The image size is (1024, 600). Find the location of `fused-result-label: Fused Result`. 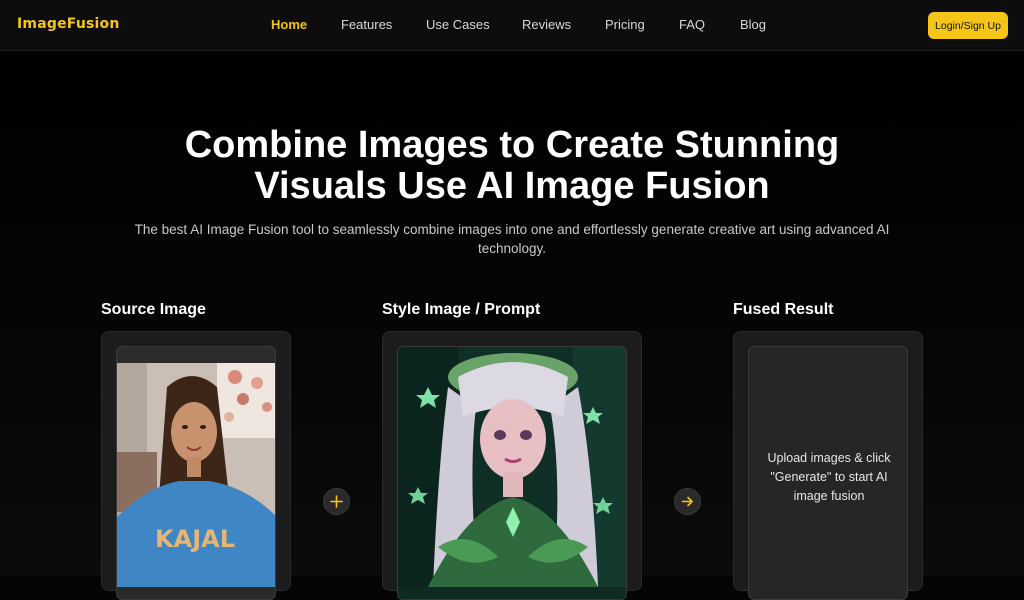

fused-result-label: Fused Result is located at coordinates (783, 309).